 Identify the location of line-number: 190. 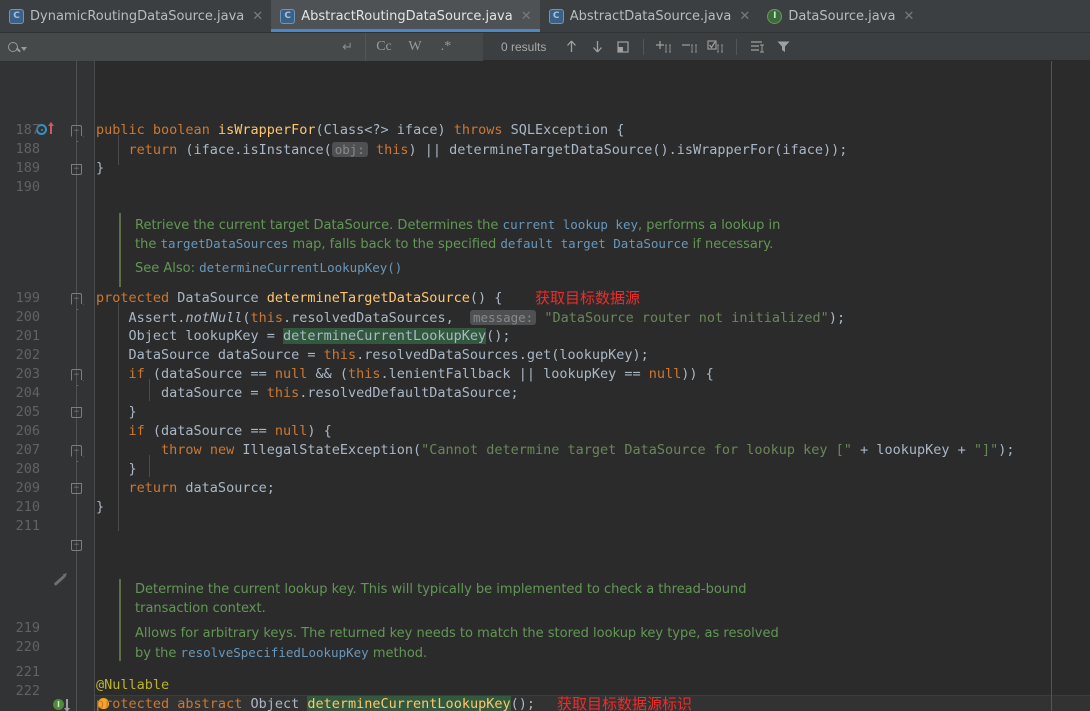
(27, 187).